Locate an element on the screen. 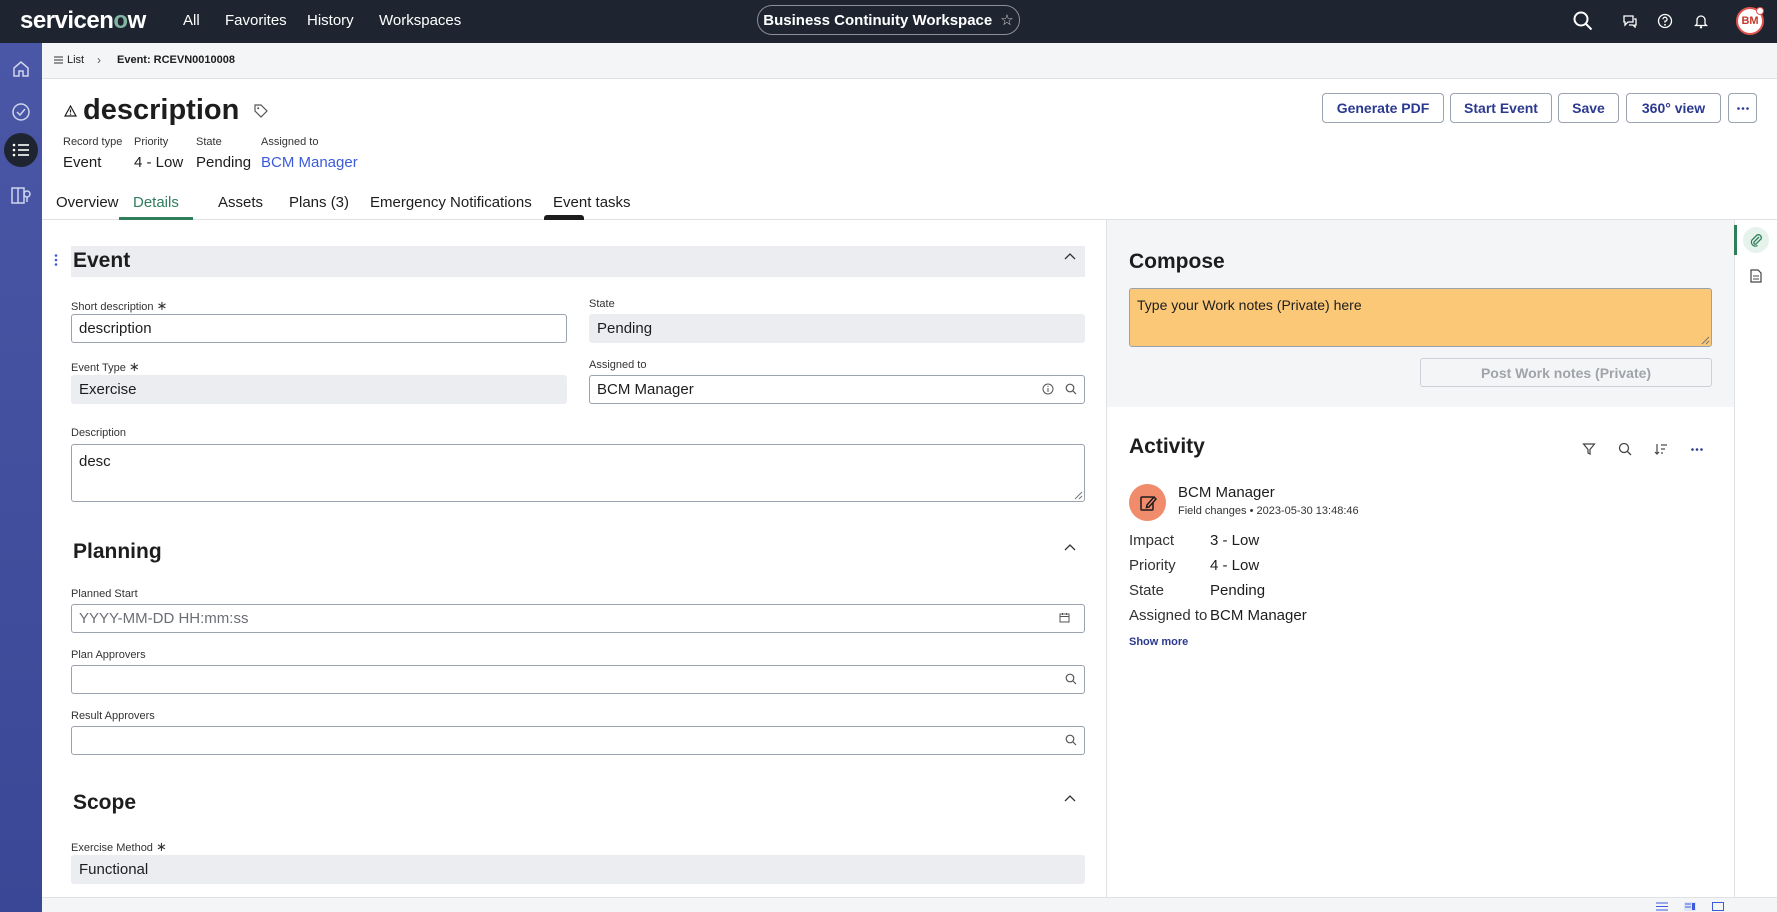 This screenshot has width=1777, height=912. meta-value: Pending is located at coordinates (224, 162).